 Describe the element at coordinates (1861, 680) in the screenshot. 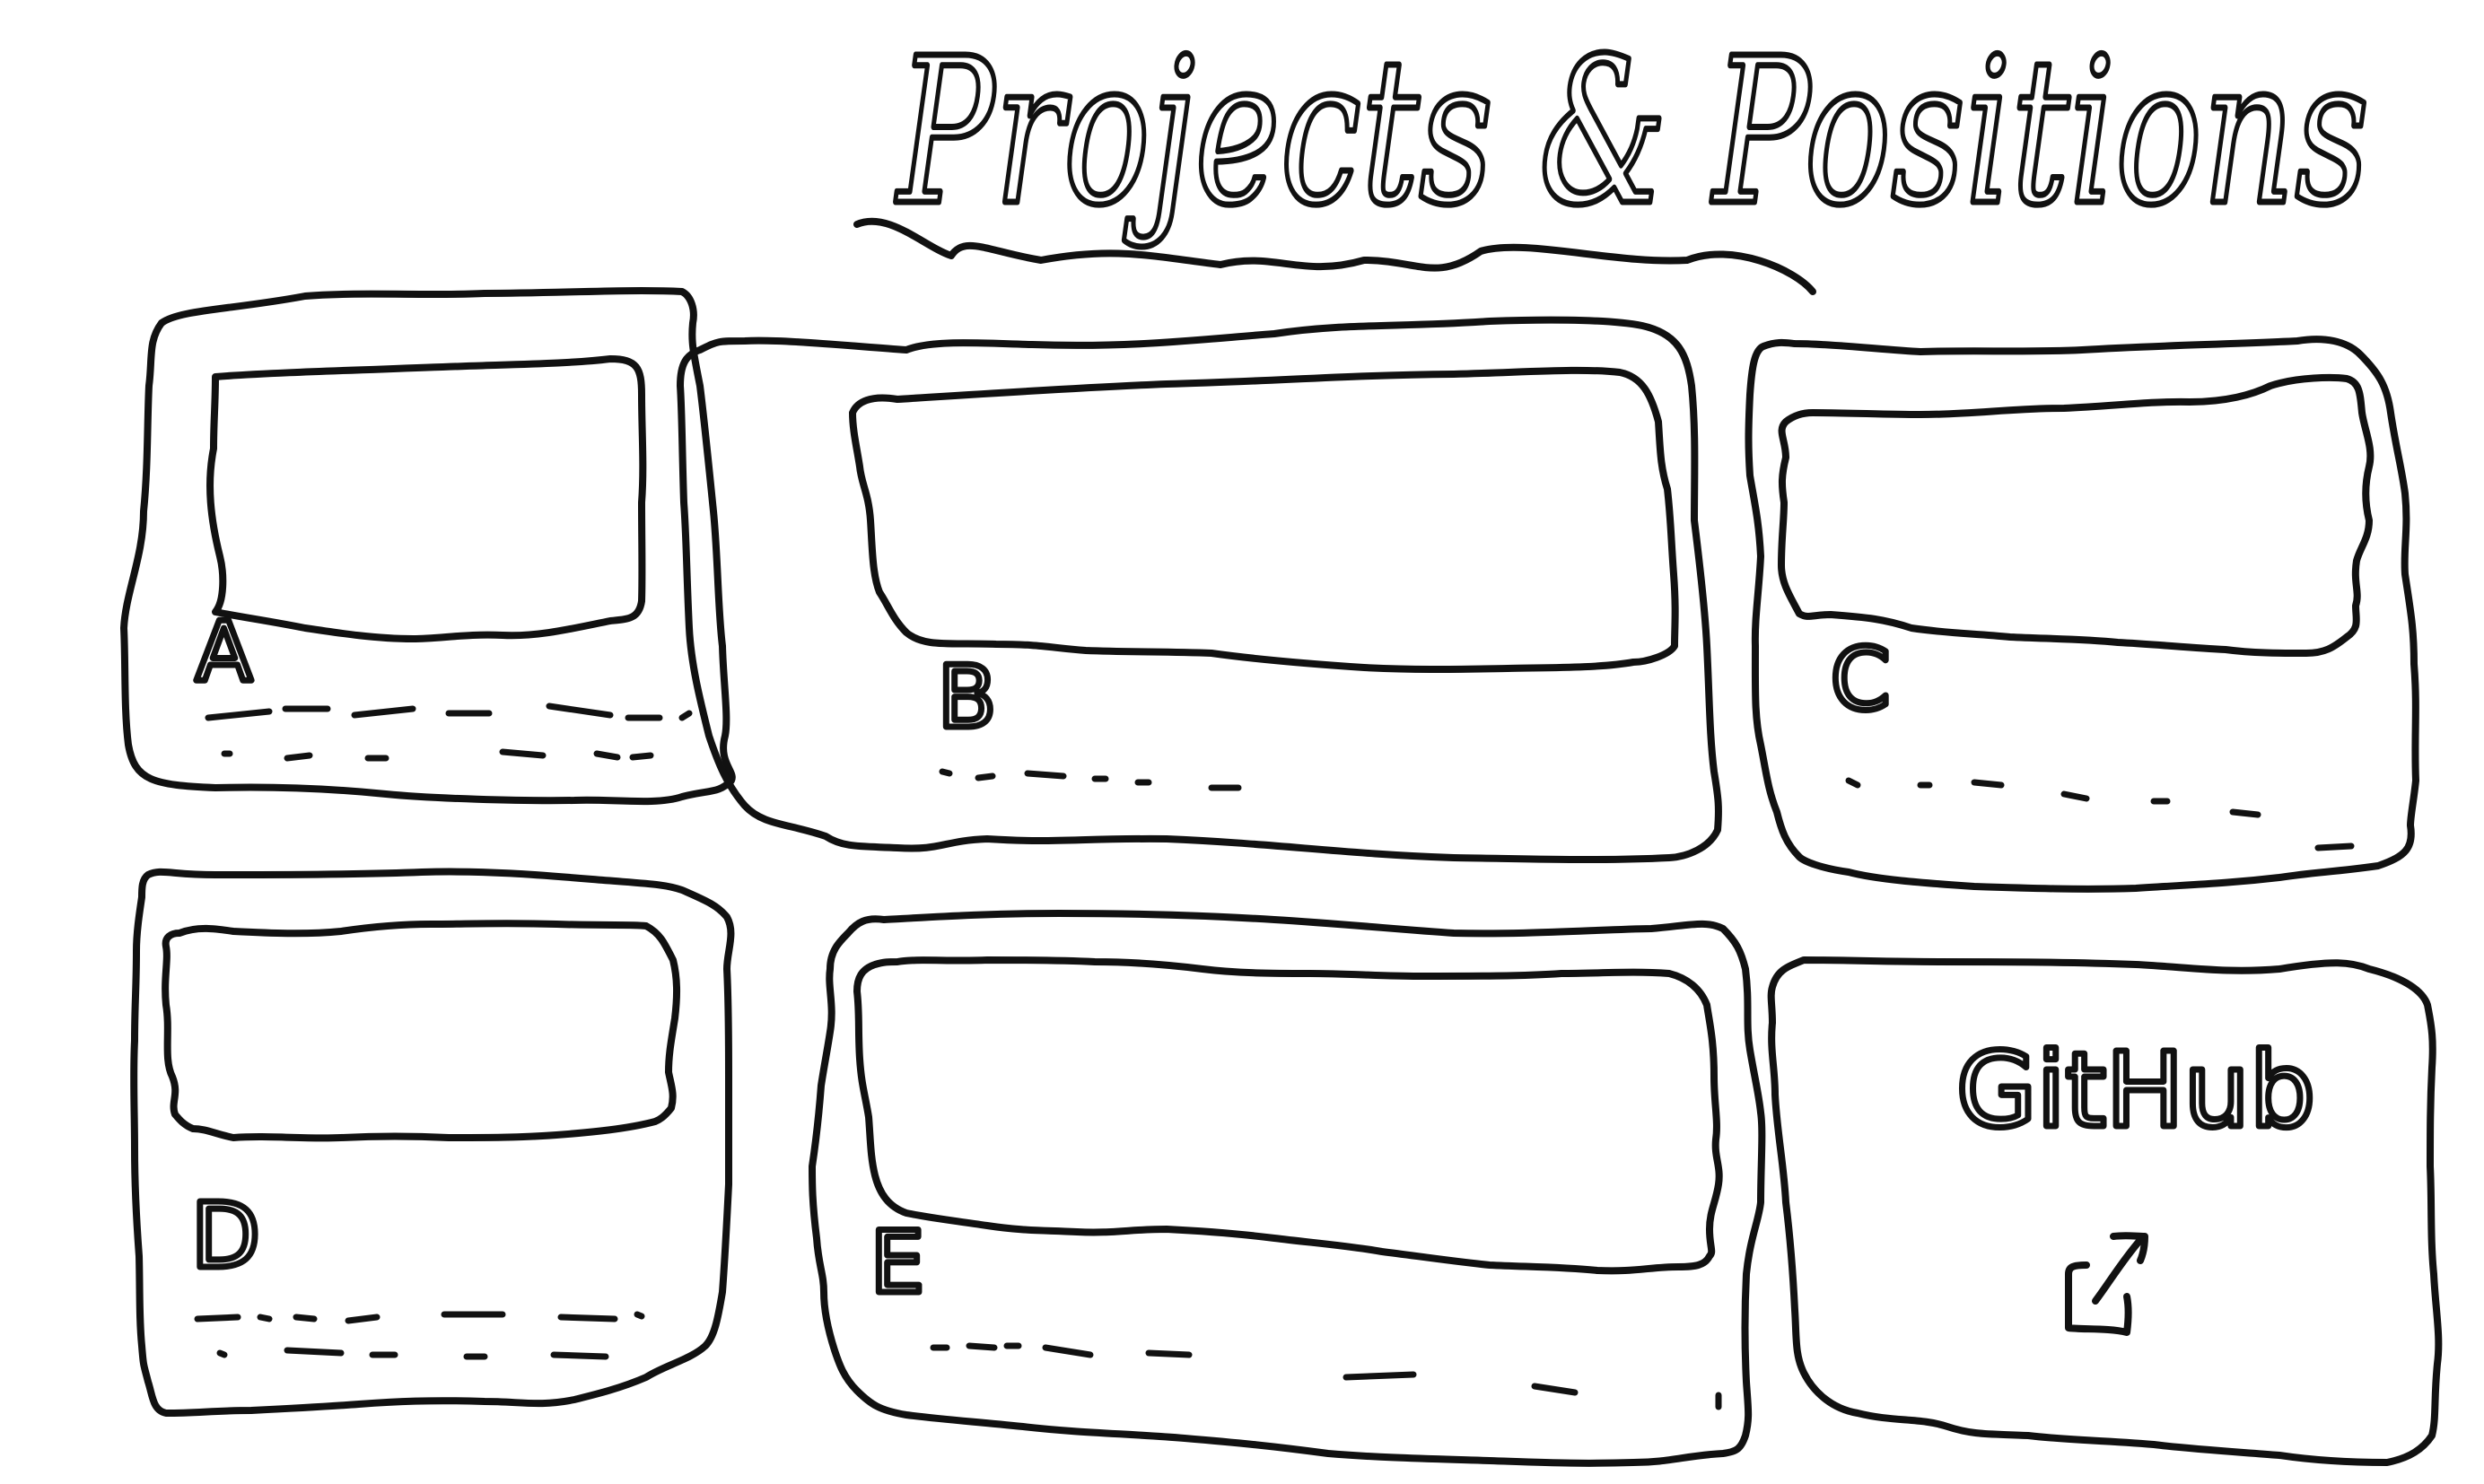

I see `card-c-label: C` at that location.